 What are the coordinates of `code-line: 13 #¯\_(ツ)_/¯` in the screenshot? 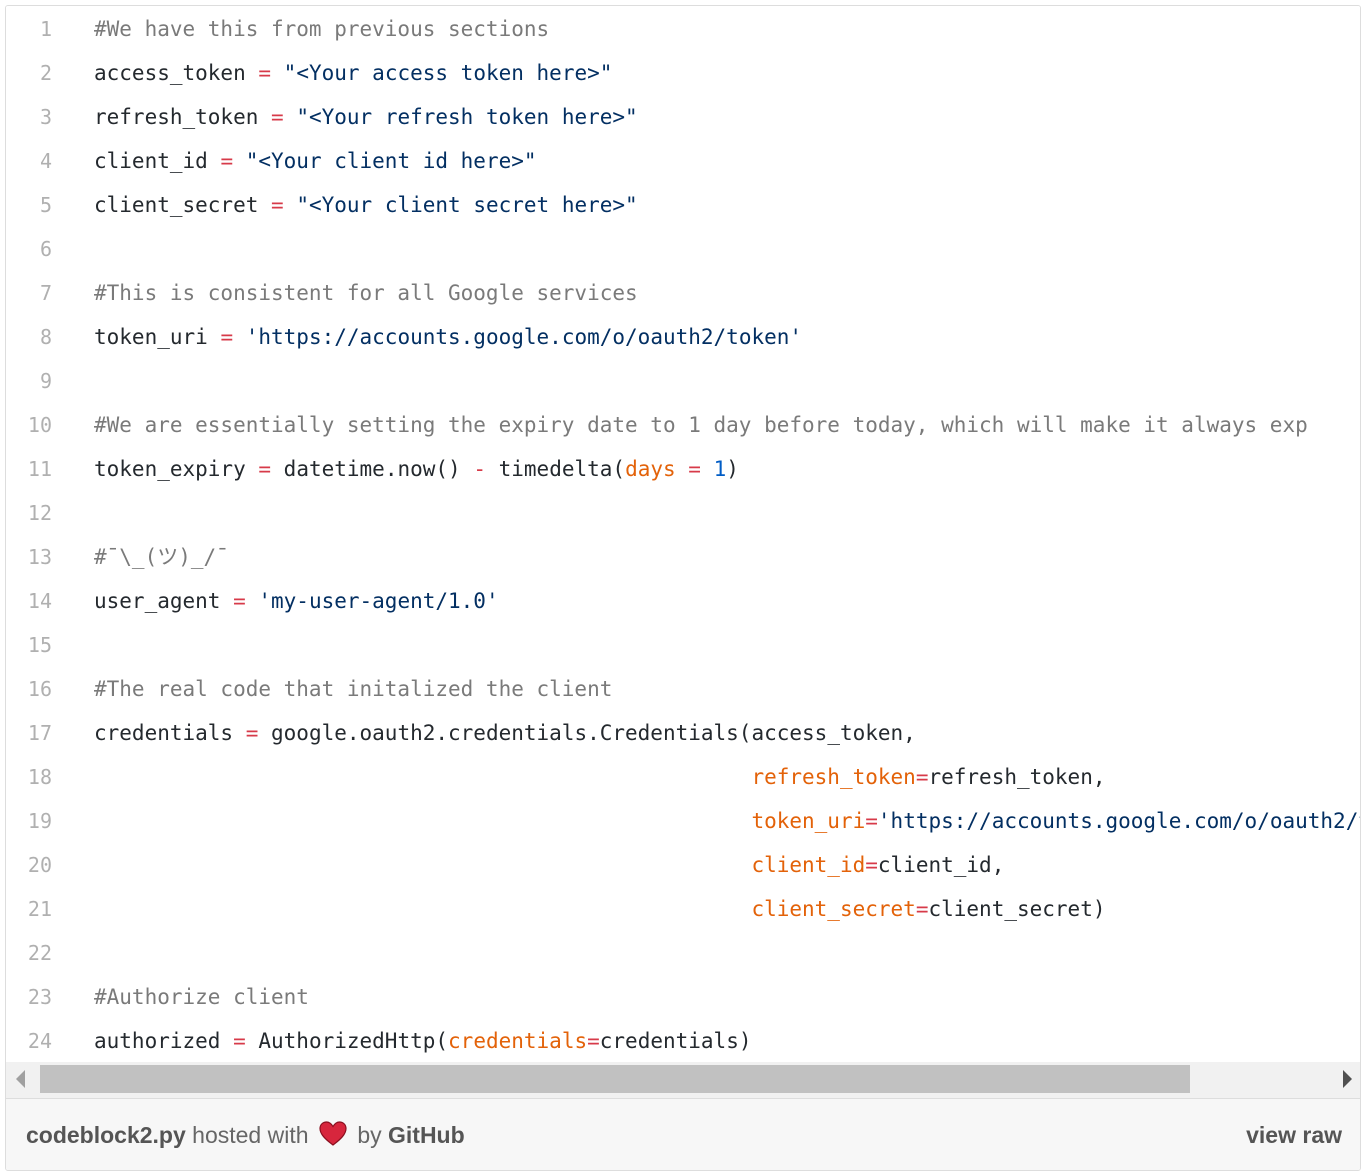 It's located at (683, 557).